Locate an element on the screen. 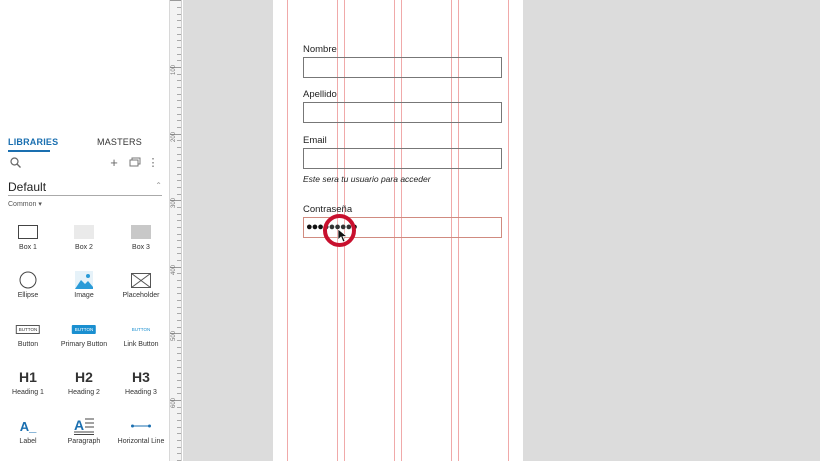 Image resolution: width=820 pixels, height=461 pixels. widget-label: Heading 3 is located at coordinates (141, 392).